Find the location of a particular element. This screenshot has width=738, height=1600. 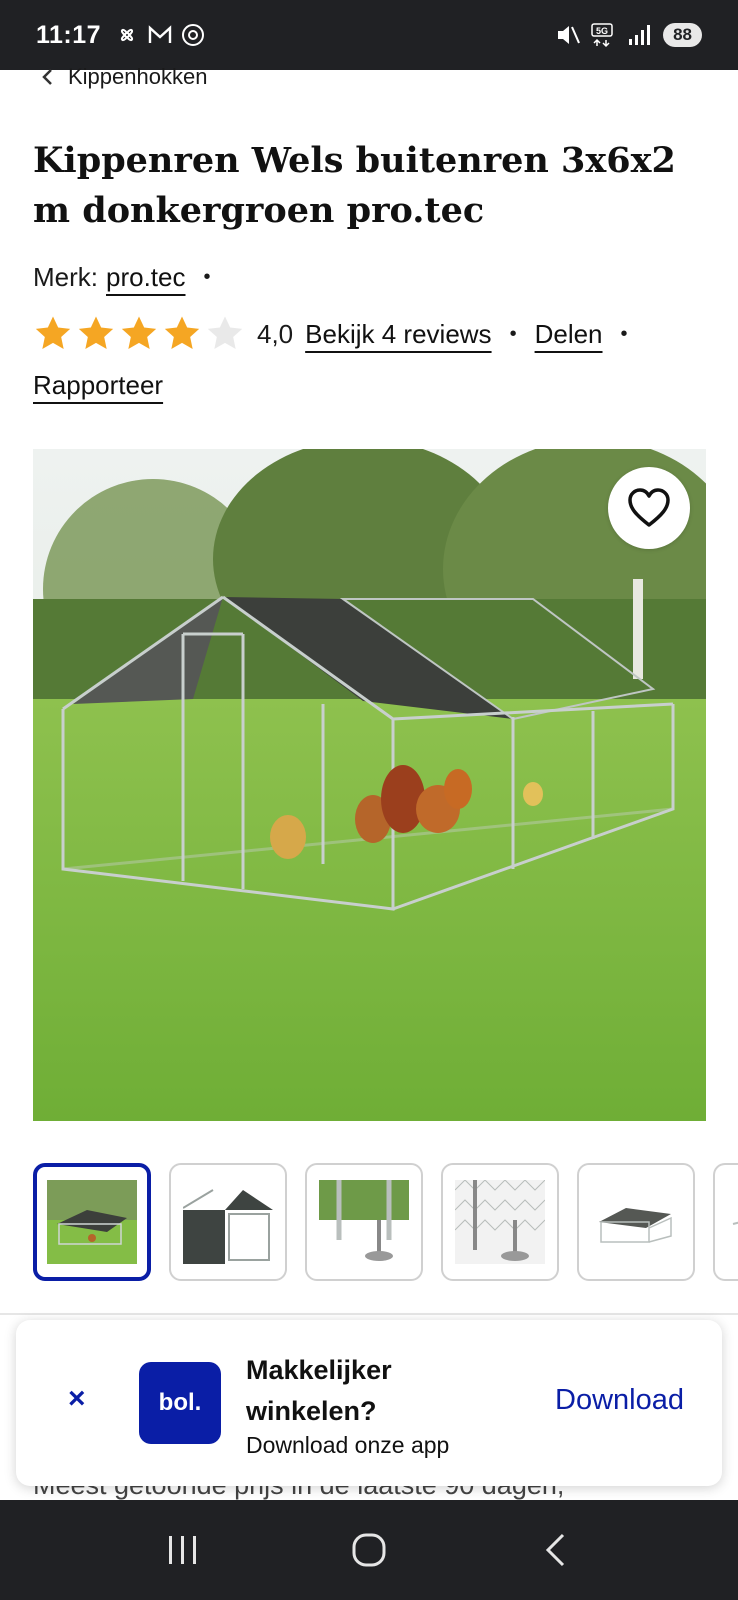

reviews-link: Bekijk 4 reviews is located at coordinates (398, 334).